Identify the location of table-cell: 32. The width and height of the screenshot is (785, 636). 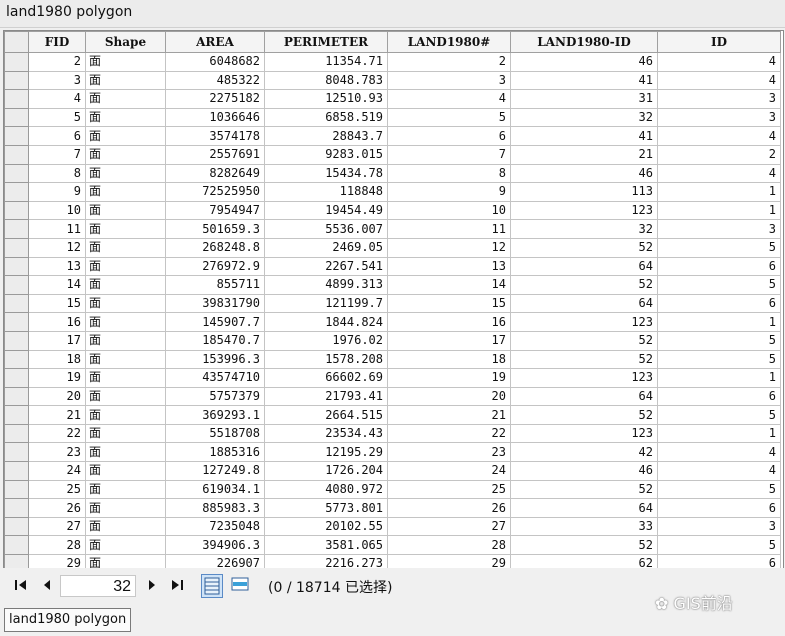
(584, 229).